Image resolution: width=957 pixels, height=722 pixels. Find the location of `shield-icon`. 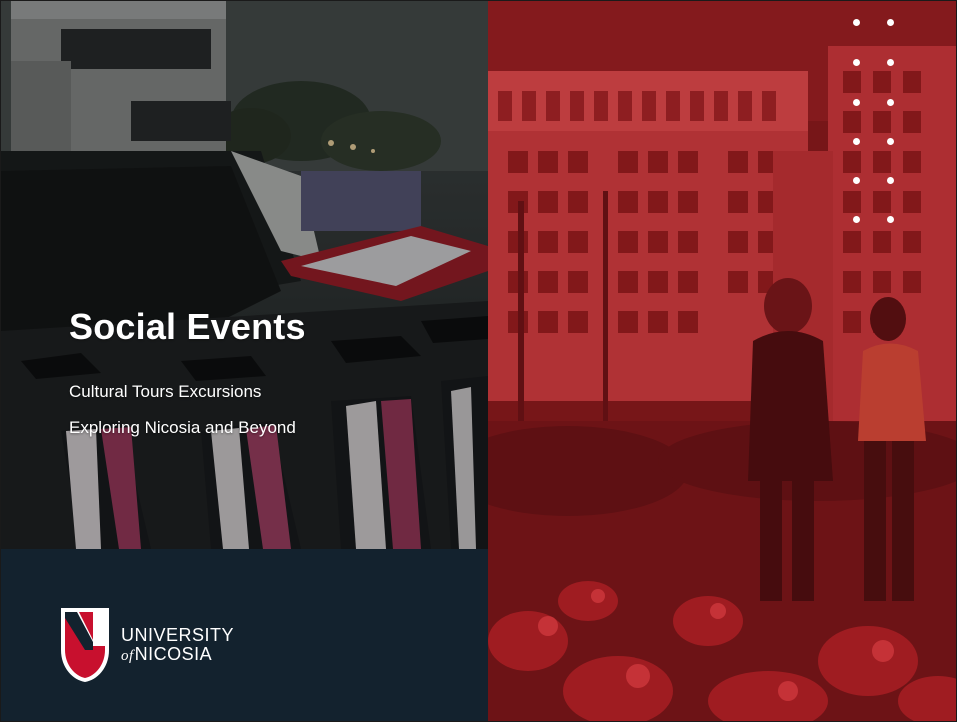

shield-icon is located at coordinates (85, 645).